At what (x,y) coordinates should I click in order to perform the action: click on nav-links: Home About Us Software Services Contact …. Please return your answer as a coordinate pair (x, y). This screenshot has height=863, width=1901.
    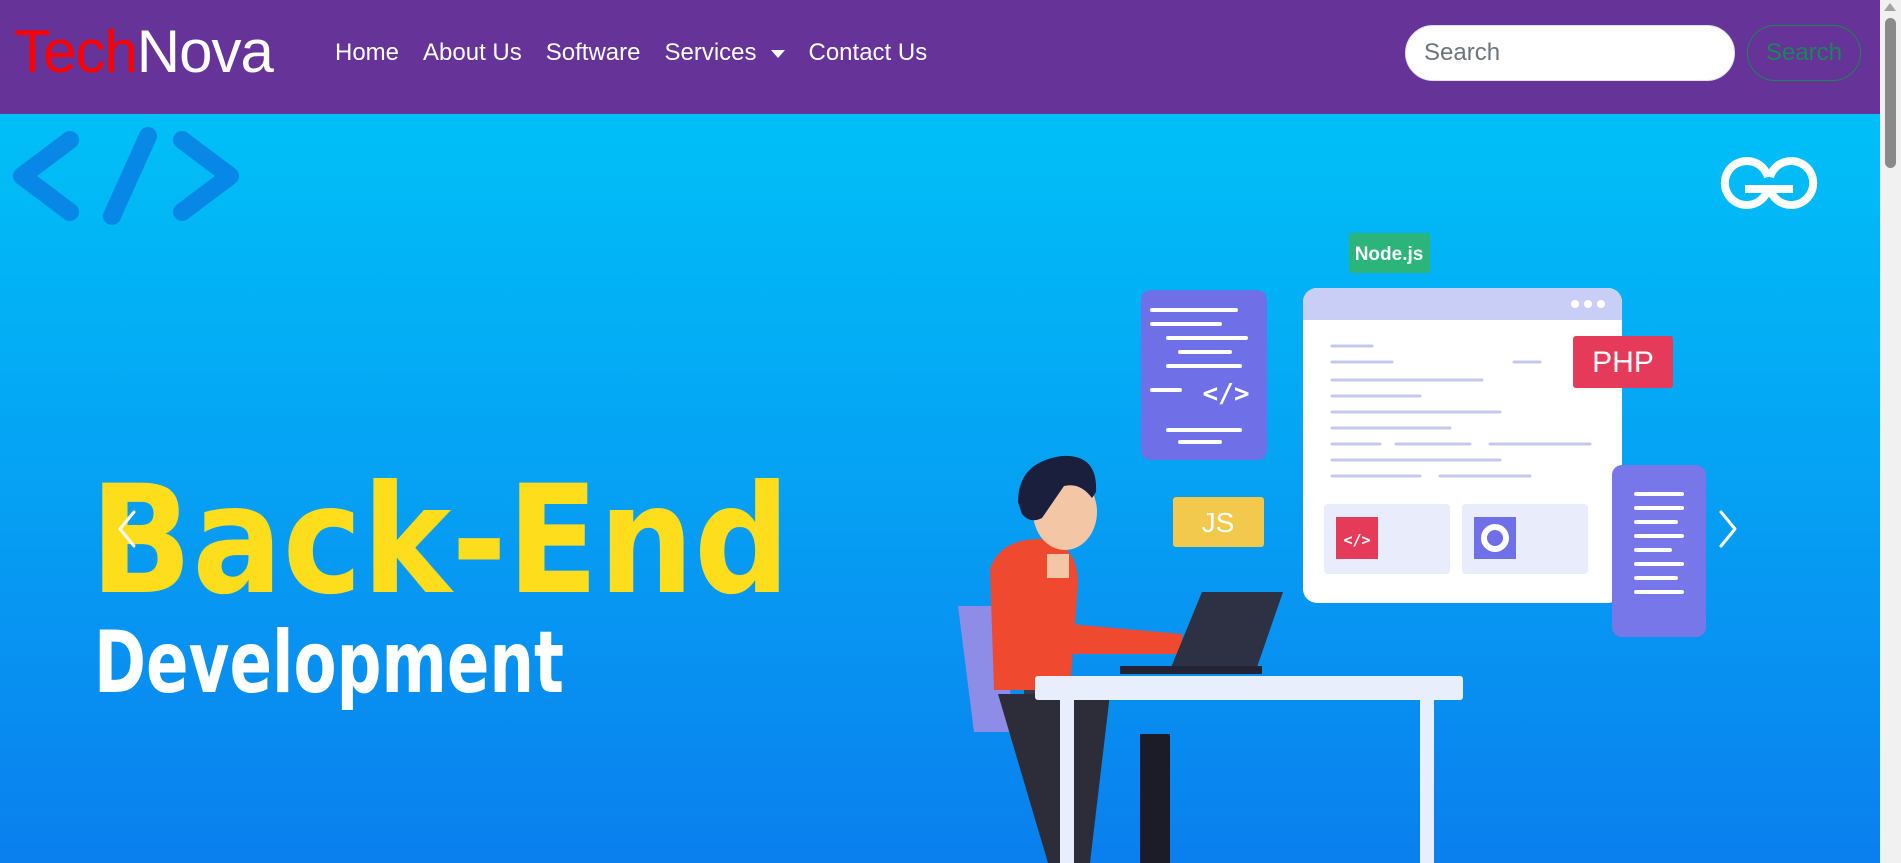
    Looking at the image, I should click on (631, 53).